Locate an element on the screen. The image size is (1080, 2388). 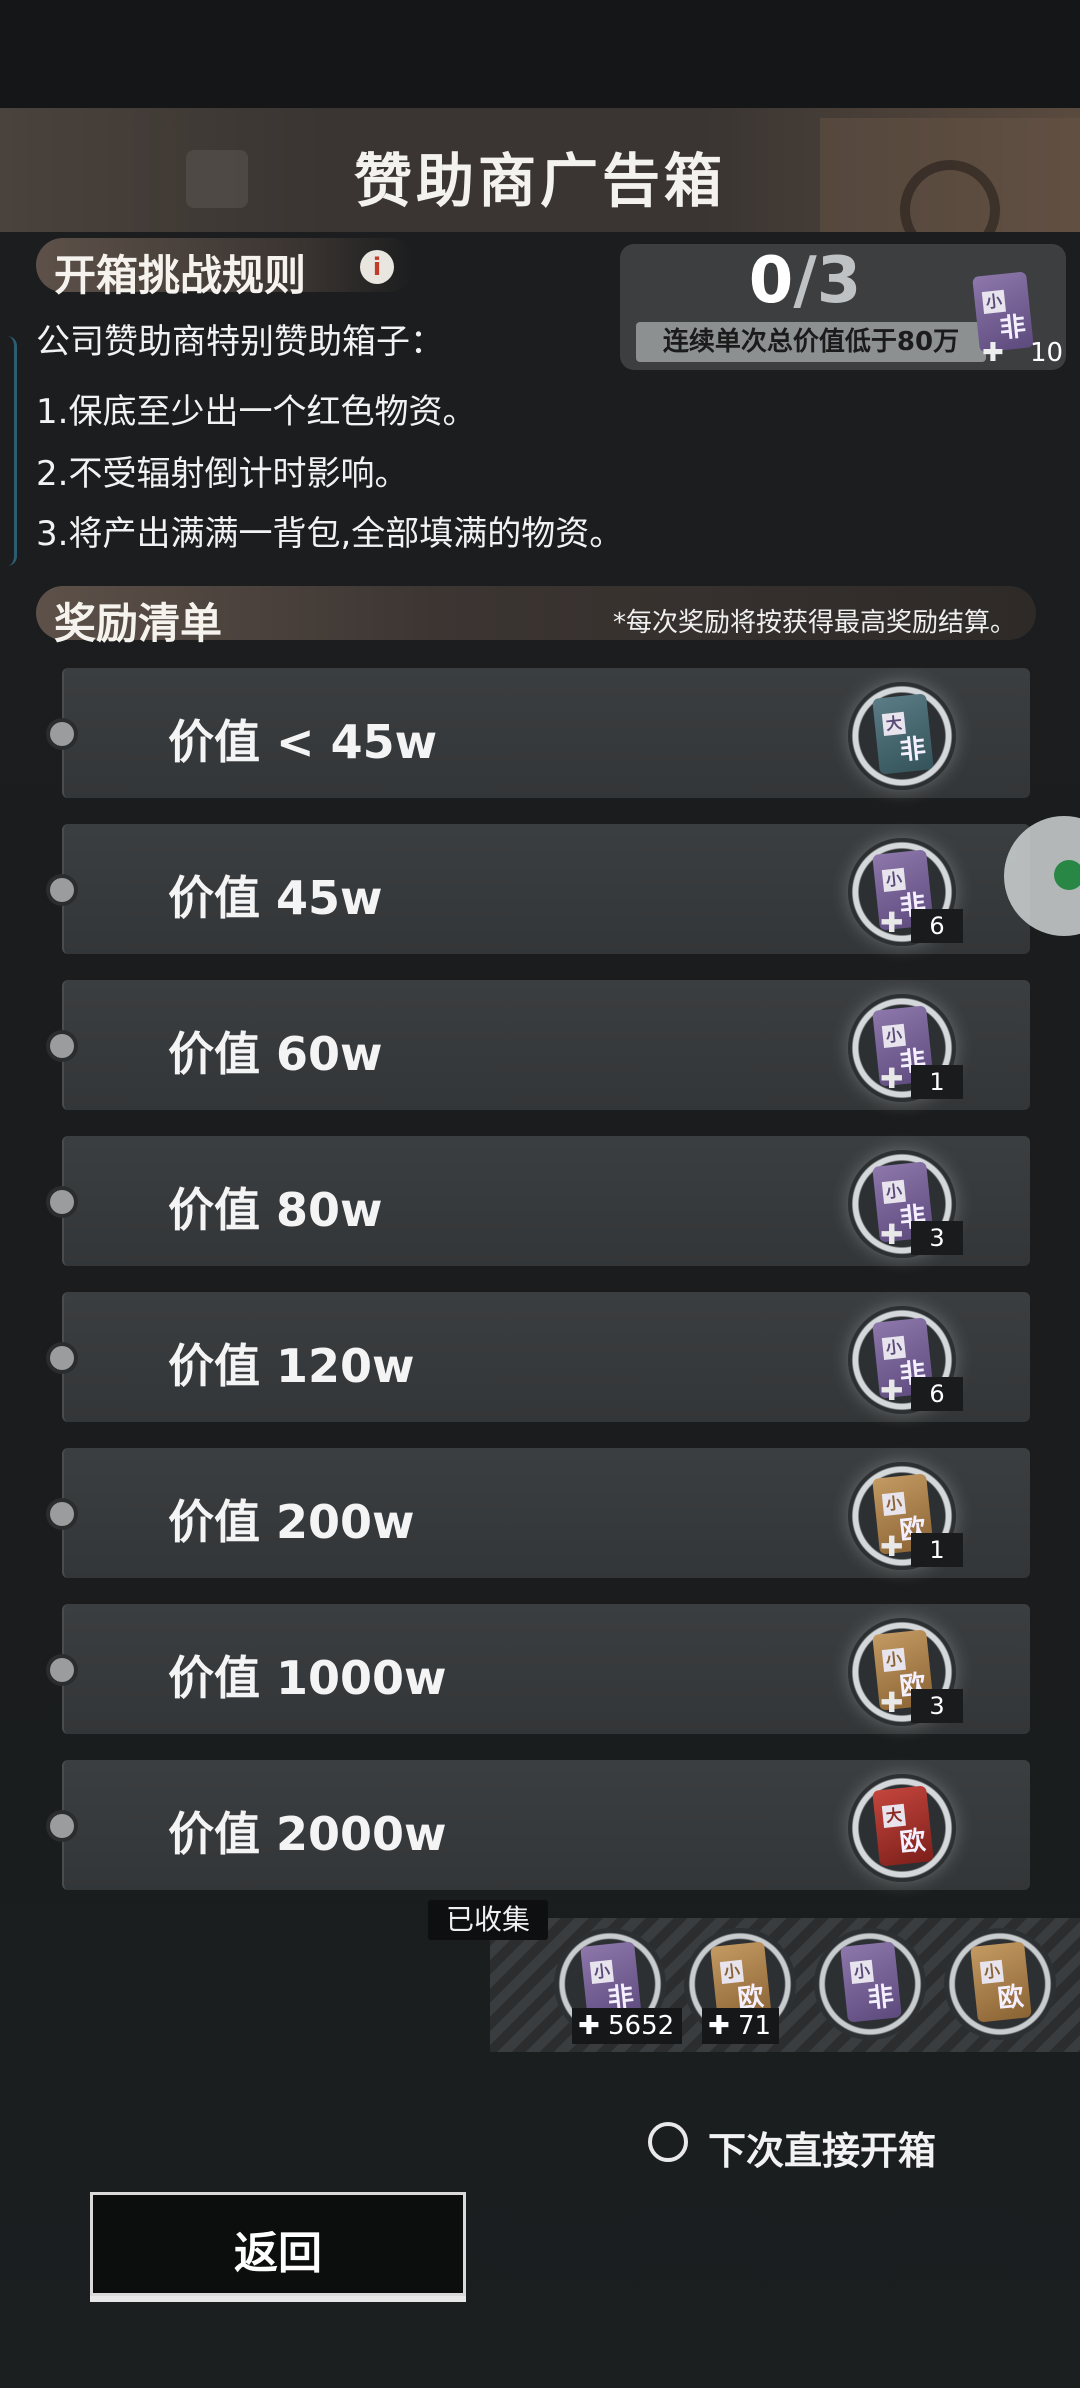
reward-row-lt45w: 价值 < 45w 大非 is located at coordinates (540, 733).